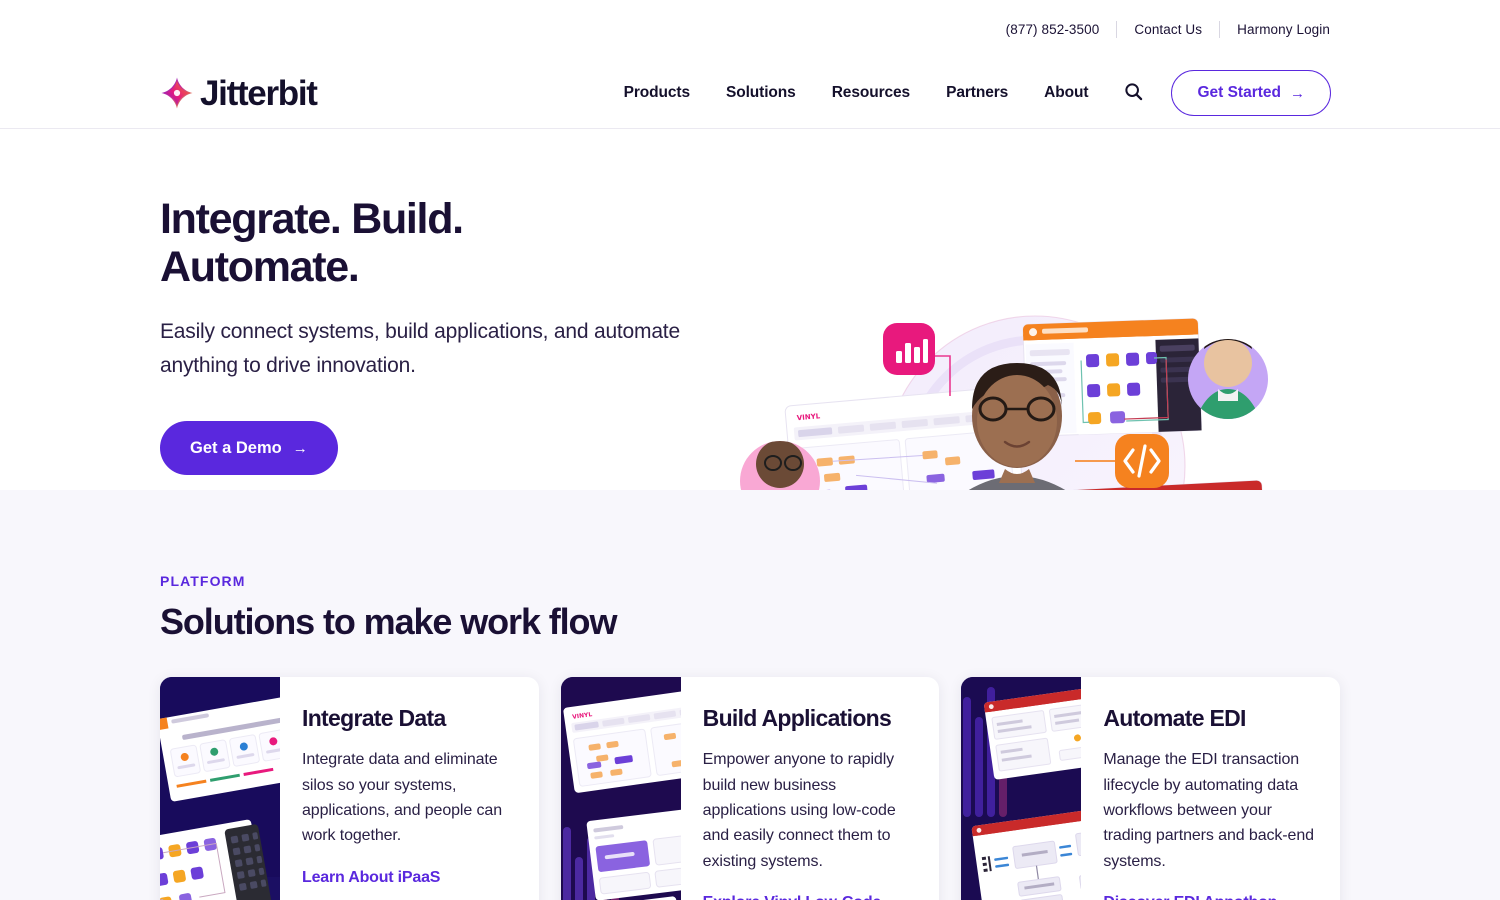  Describe the element at coordinates (620, 788) in the screenshot. I see `build-applications-thumbnail: VINYL` at that location.